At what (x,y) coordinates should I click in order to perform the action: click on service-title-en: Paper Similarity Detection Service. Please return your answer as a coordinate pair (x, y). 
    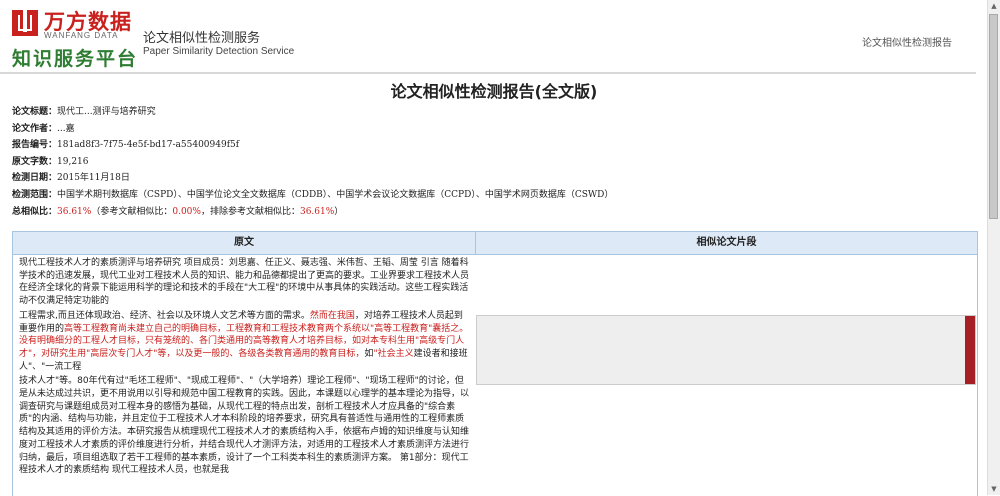
    Looking at the image, I should click on (219, 51).